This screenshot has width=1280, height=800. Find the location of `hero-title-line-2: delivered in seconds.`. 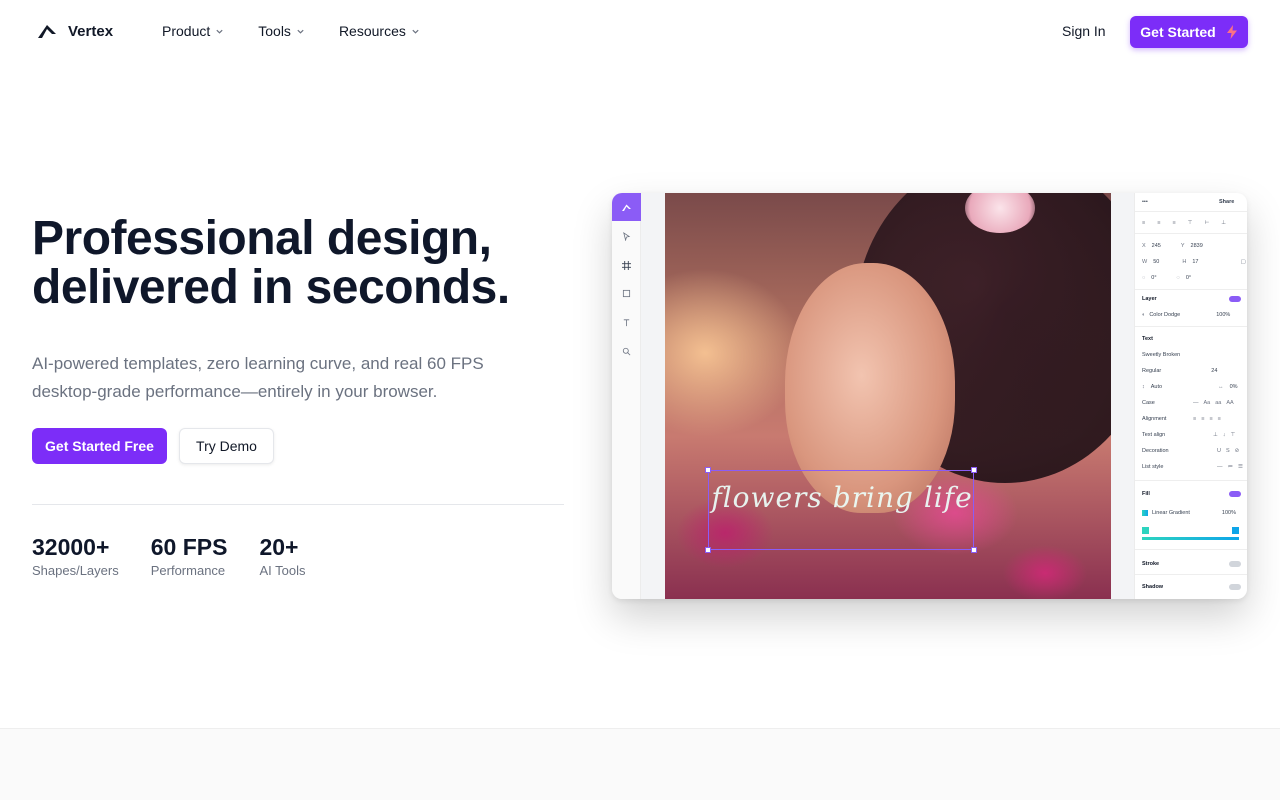

hero-title-line-2: delivered in seconds. is located at coordinates (271, 287).